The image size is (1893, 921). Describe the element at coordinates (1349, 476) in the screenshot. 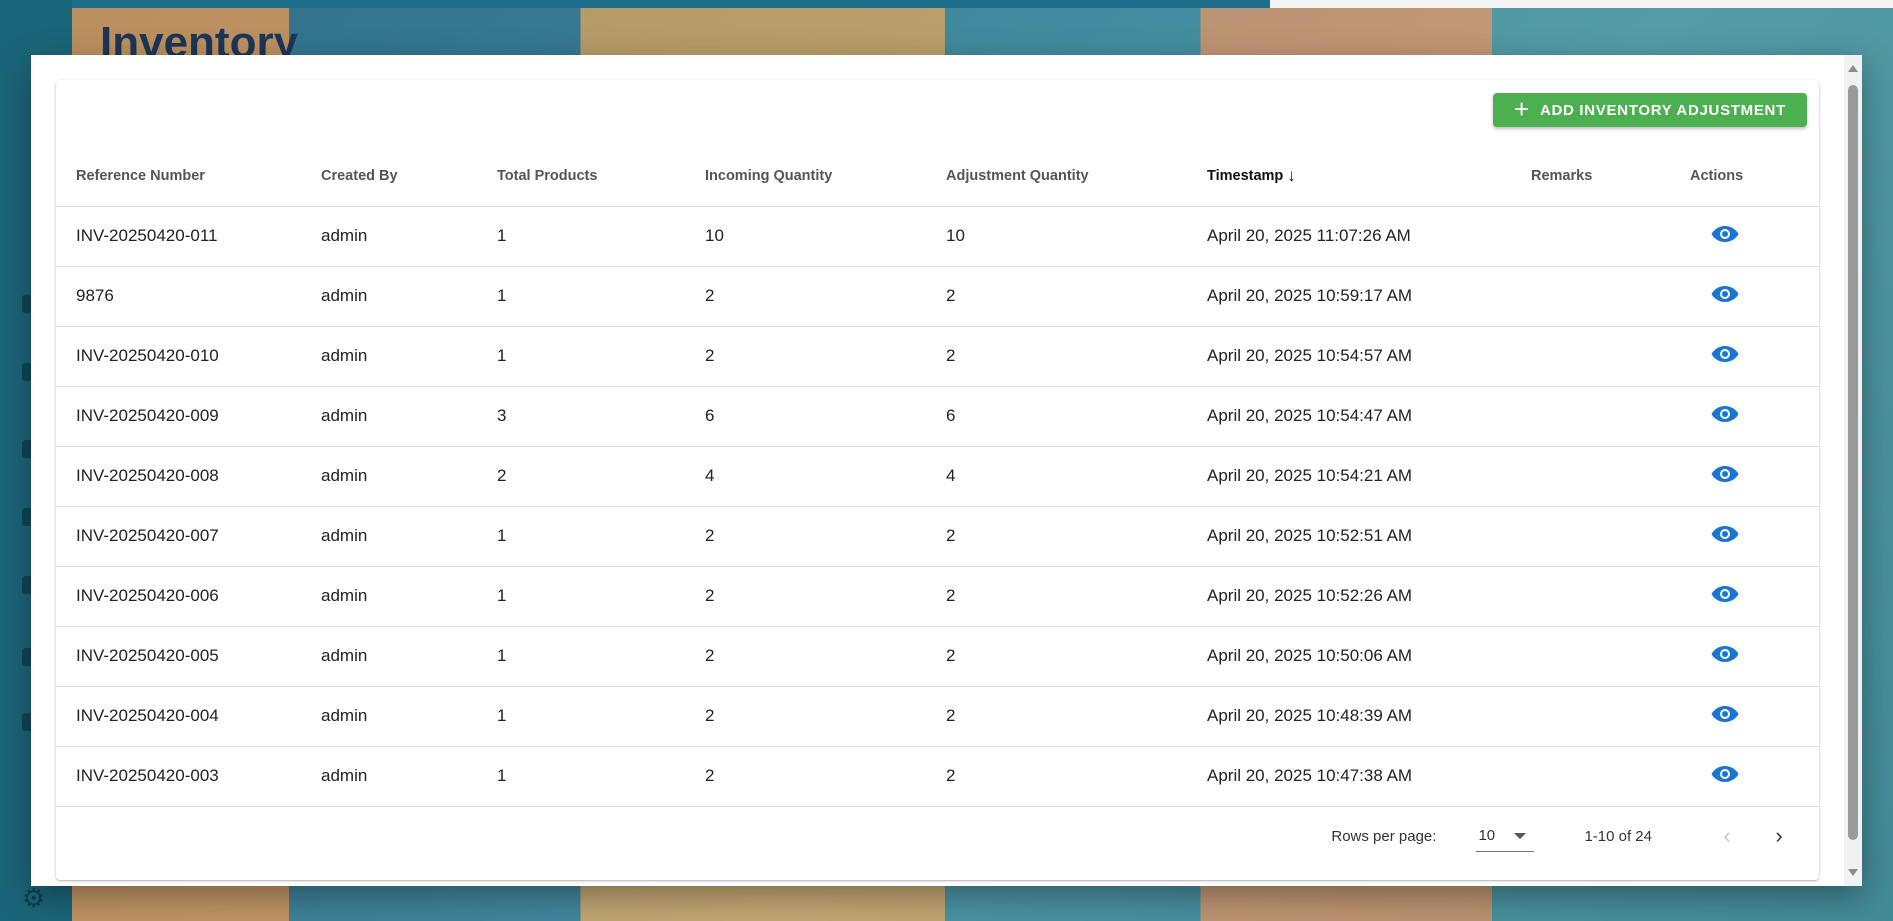

I see `cell-timestamp: April 20, 2025 10:54:21 AM` at that location.